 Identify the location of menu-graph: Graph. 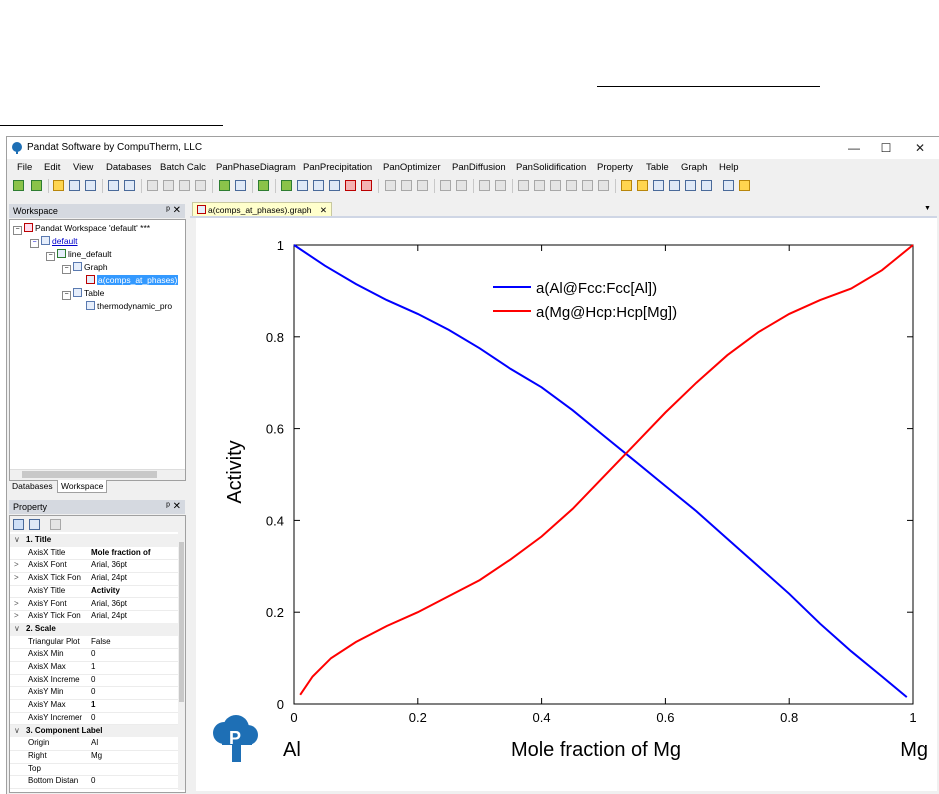
(694, 167).